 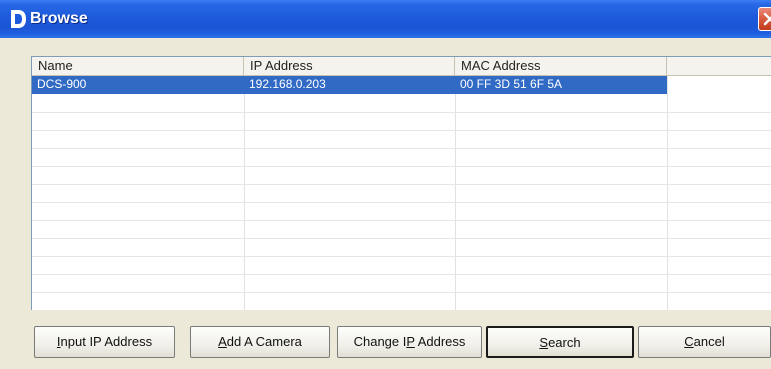 I want to click on search-button: Search, so click(x=560, y=342).